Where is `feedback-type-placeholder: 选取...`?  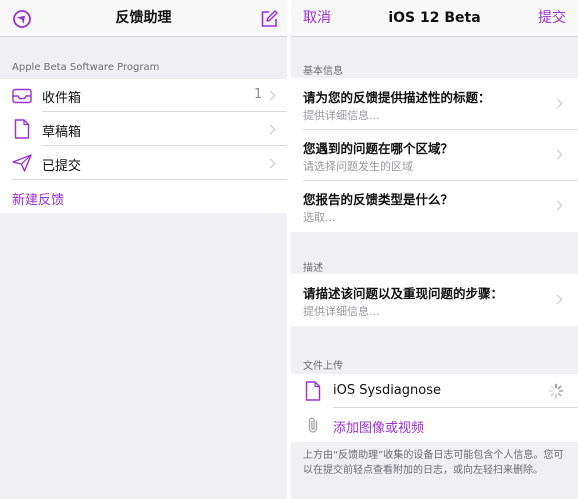 feedback-type-placeholder: 选取... is located at coordinates (319, 217).